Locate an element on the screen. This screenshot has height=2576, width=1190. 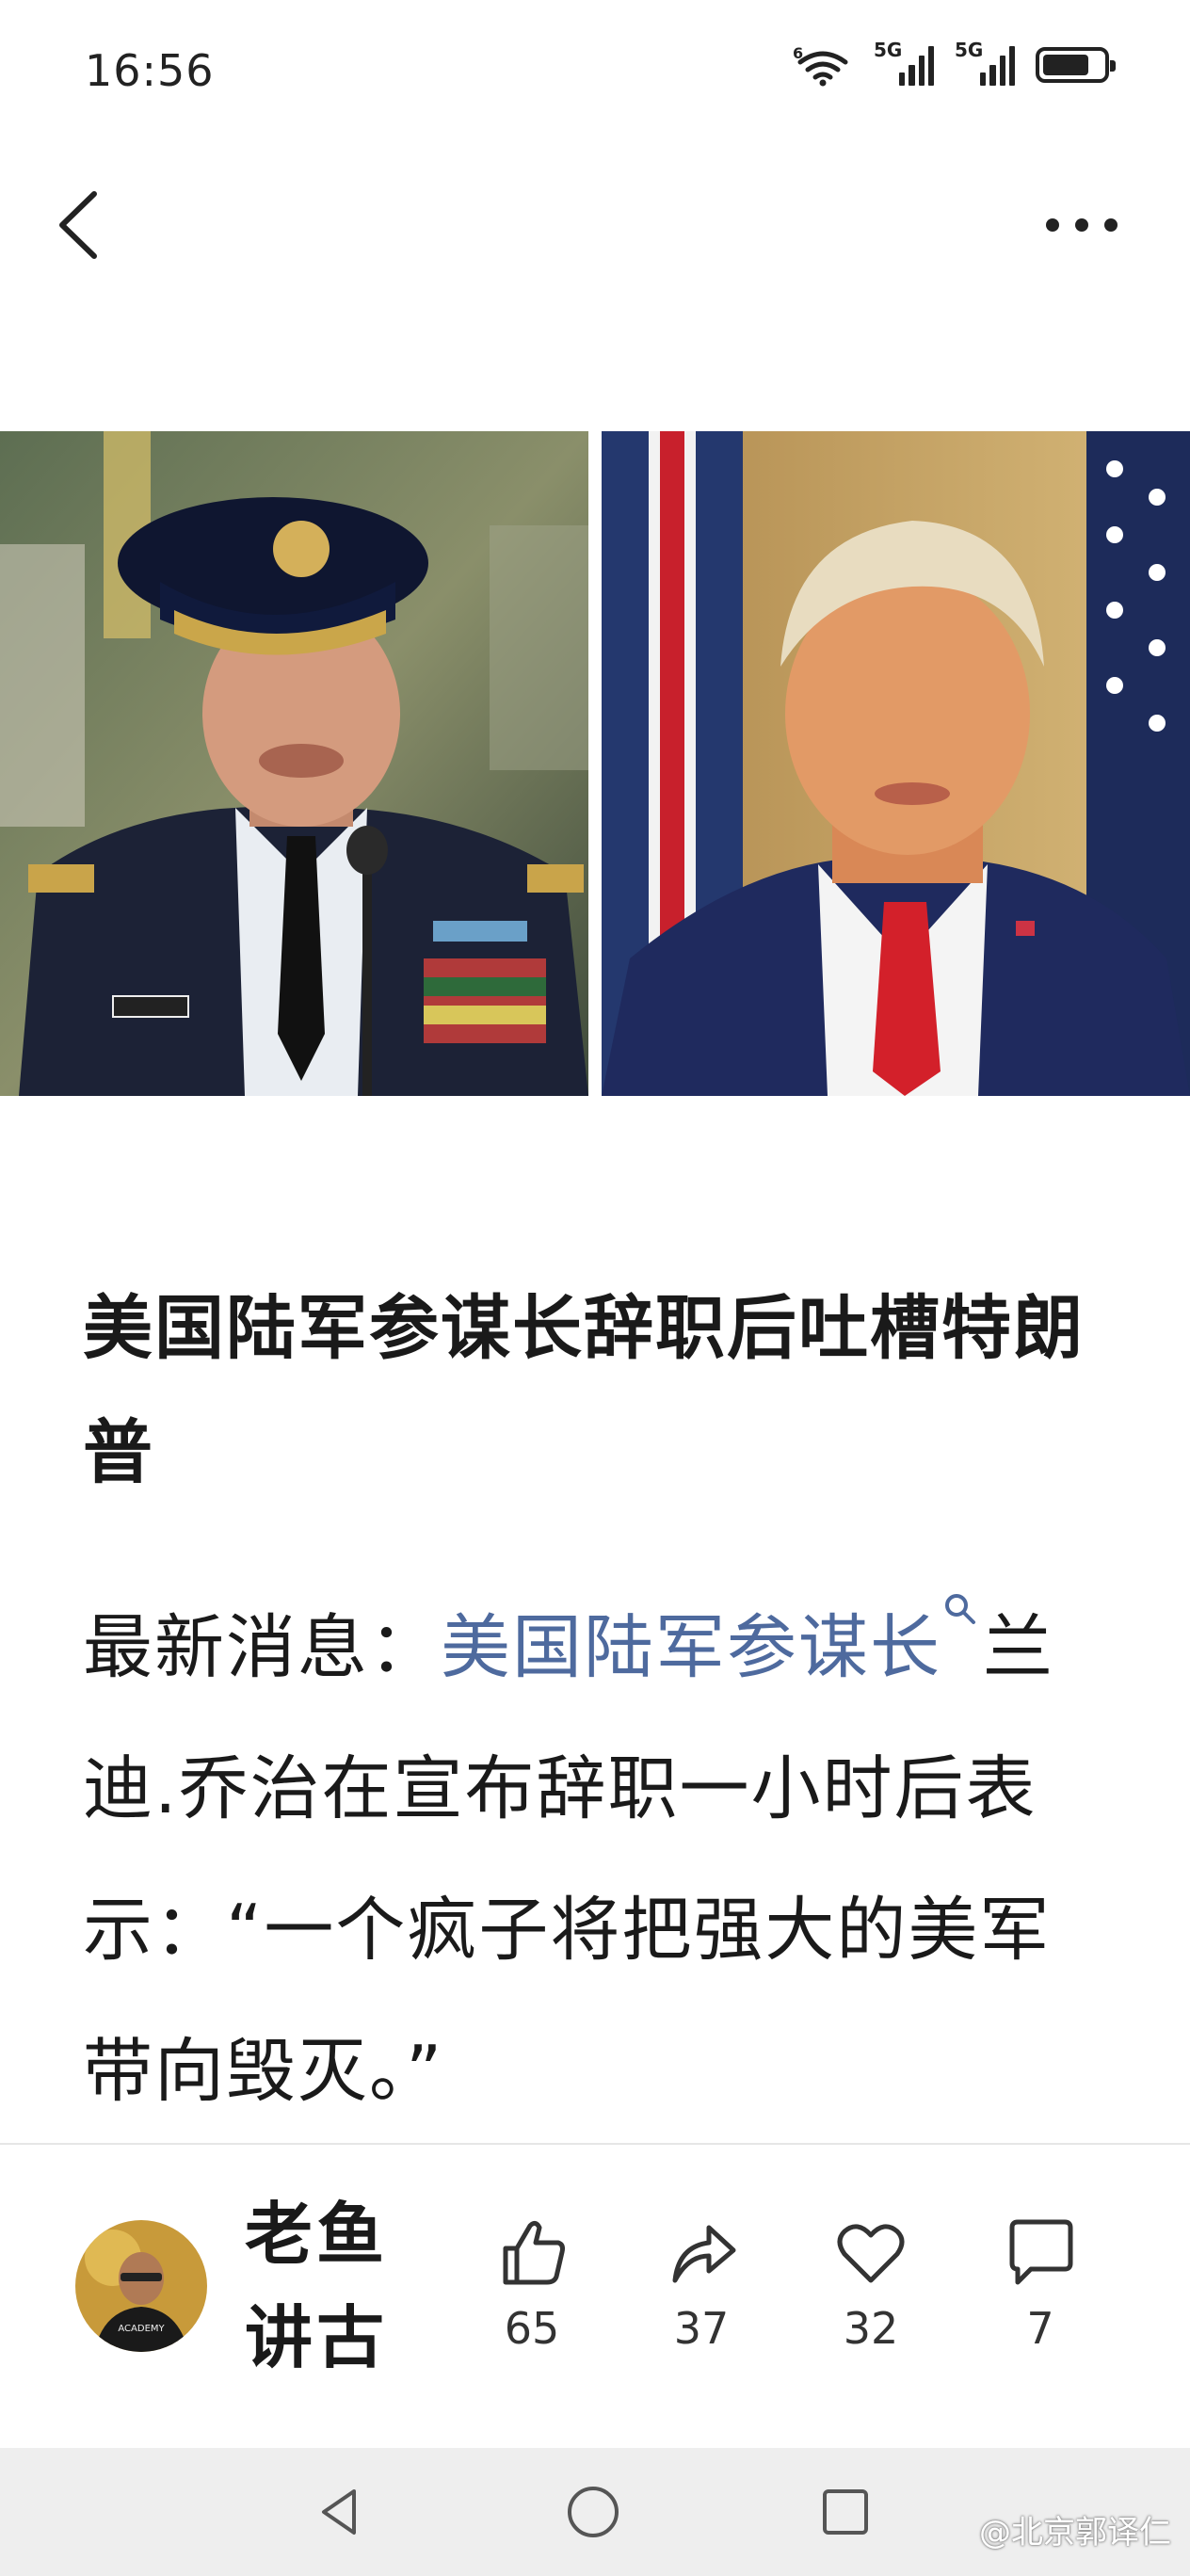
system-navigation-bar: @北京郭译仁 is located at coordinates (595, 2512).